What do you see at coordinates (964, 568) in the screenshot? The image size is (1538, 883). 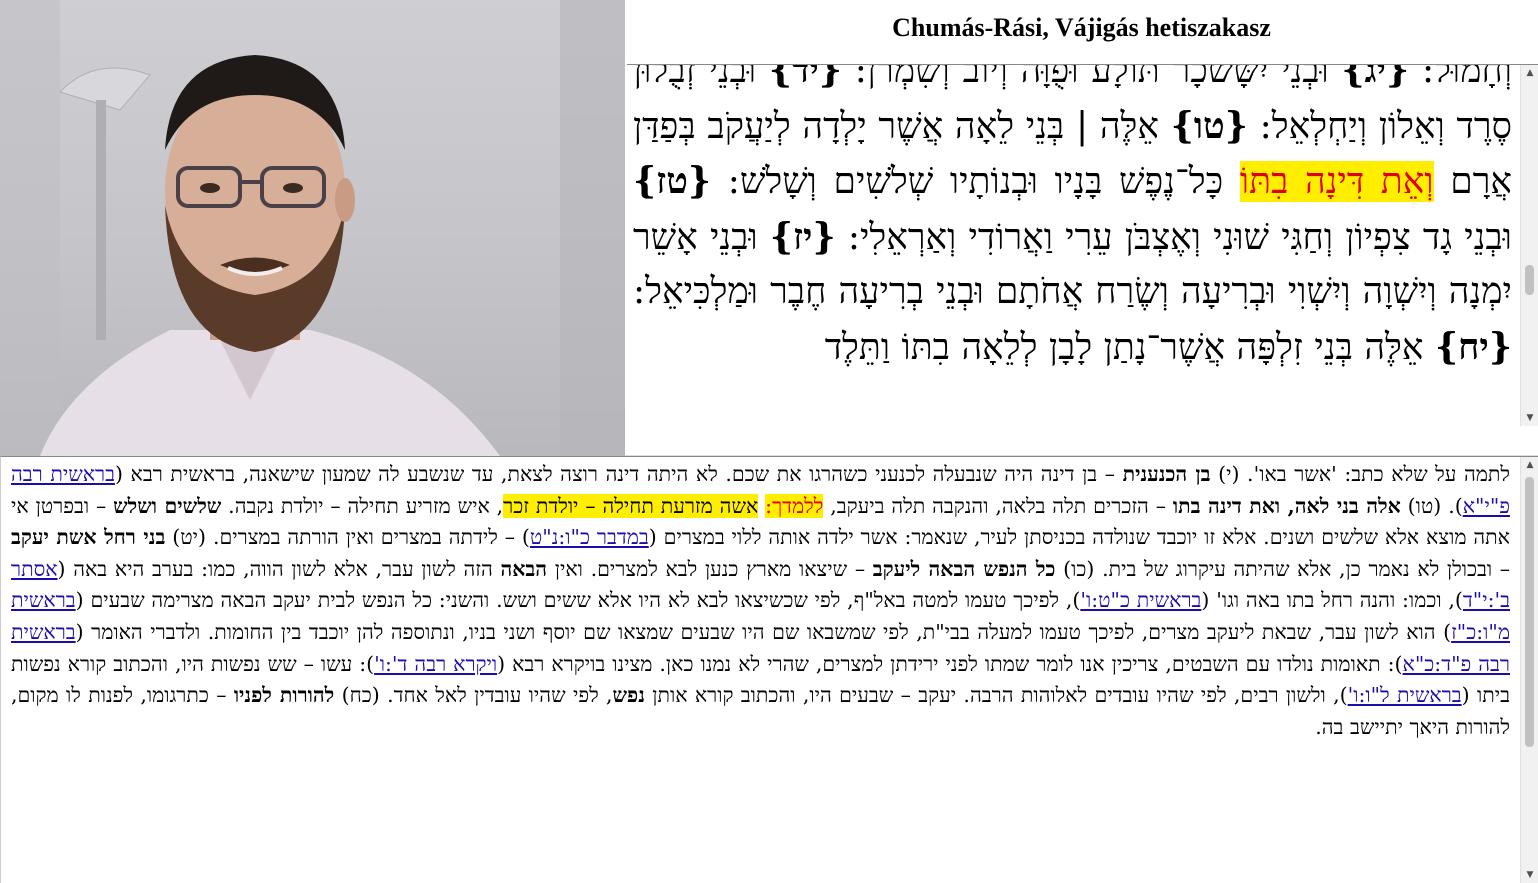 I see `dibbur-hamatchil: כל הנפש הבאה ליעקב` at bounding box center [964, 568].